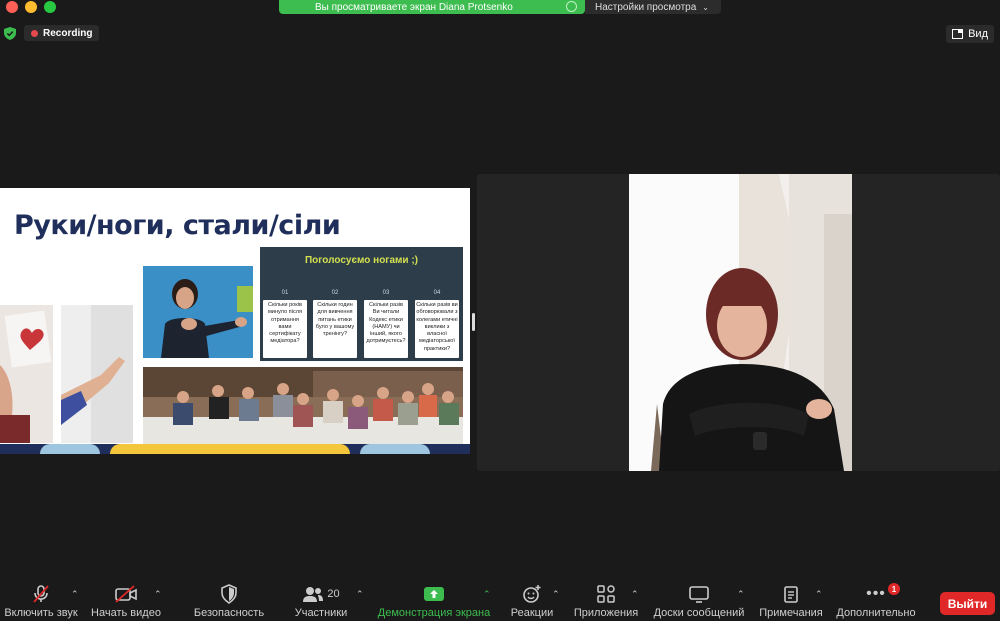 This screenshot has height=621, width=1000. Describe the element at coordinates (434, 613) in the screenshot. I see `share-screen-label: Демонстрация экрана` at that location.